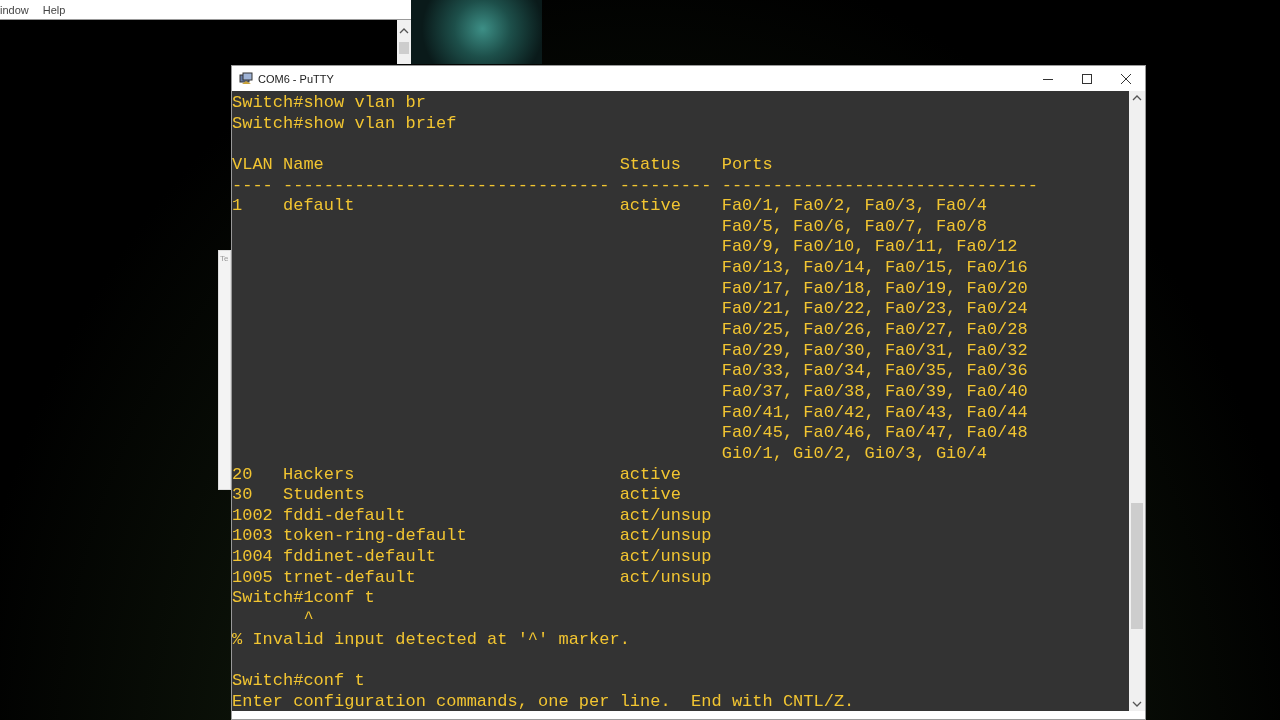  What do you see at coordinates (610, 206) in the screenshot?
I see `terminal-line: 1 default active Fa0/1, Fa0/2, Fa0/3, Fa0/4` at bounding box center [610, 206].